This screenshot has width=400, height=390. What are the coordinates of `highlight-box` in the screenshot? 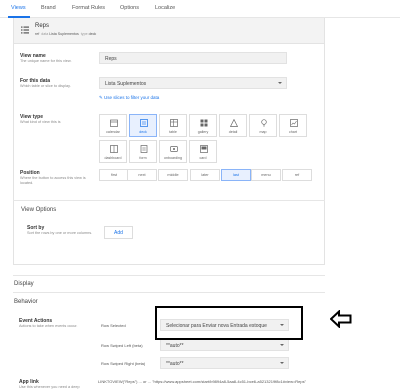 It's located at (229, 323).